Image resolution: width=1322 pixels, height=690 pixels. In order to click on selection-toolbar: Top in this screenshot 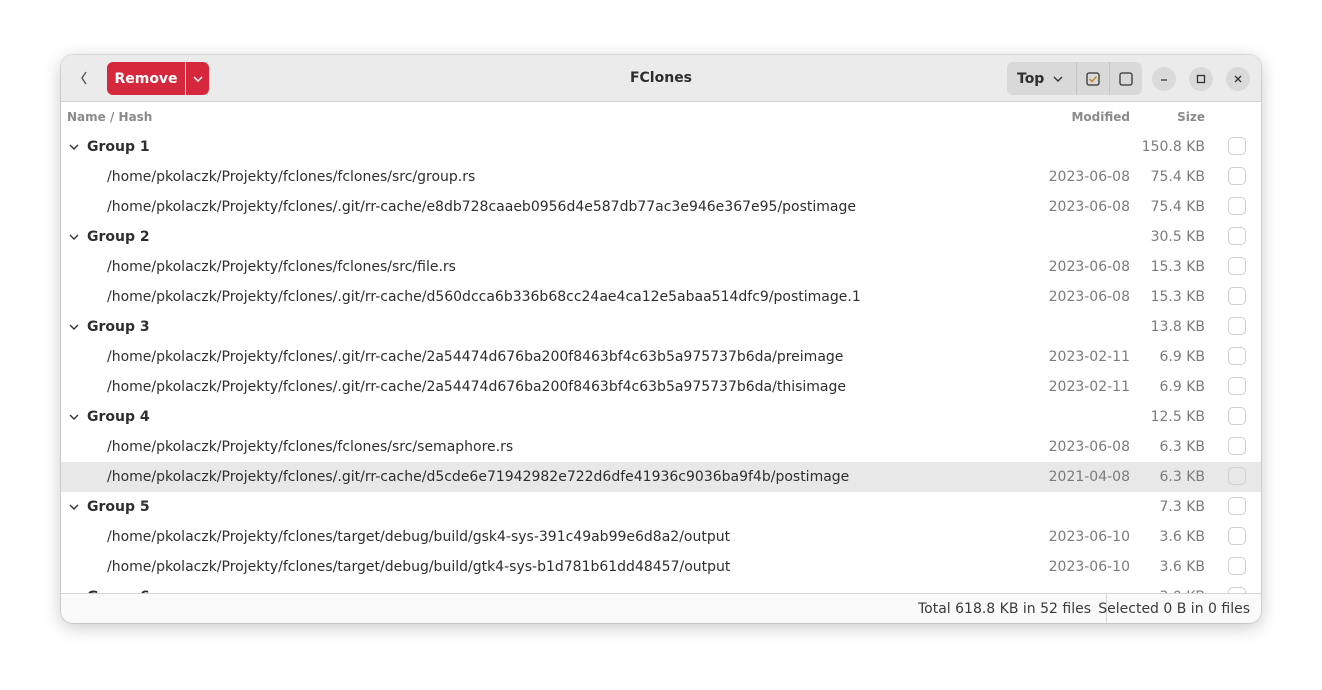, I will do `click(1074, 78)`.